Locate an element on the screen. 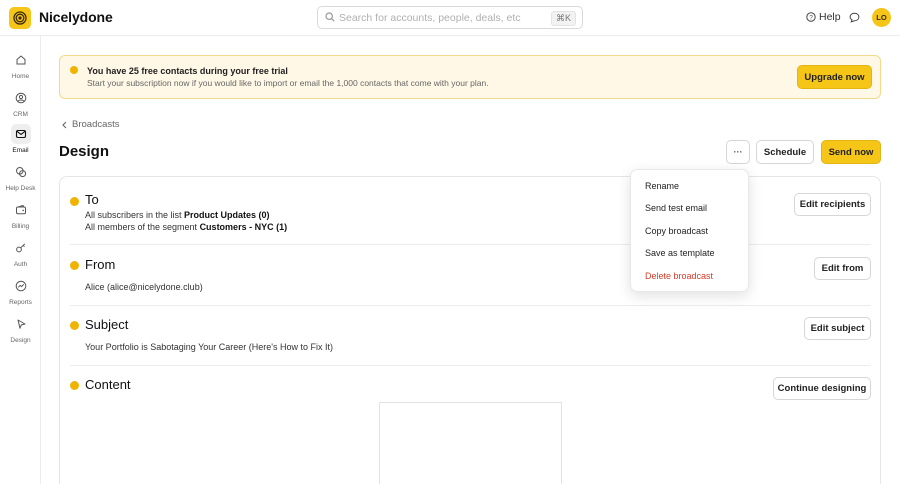 The height and width of the screenshot is (484, 900). edit-recipients-button: Edit recipients is located at coordinates (832, 204).